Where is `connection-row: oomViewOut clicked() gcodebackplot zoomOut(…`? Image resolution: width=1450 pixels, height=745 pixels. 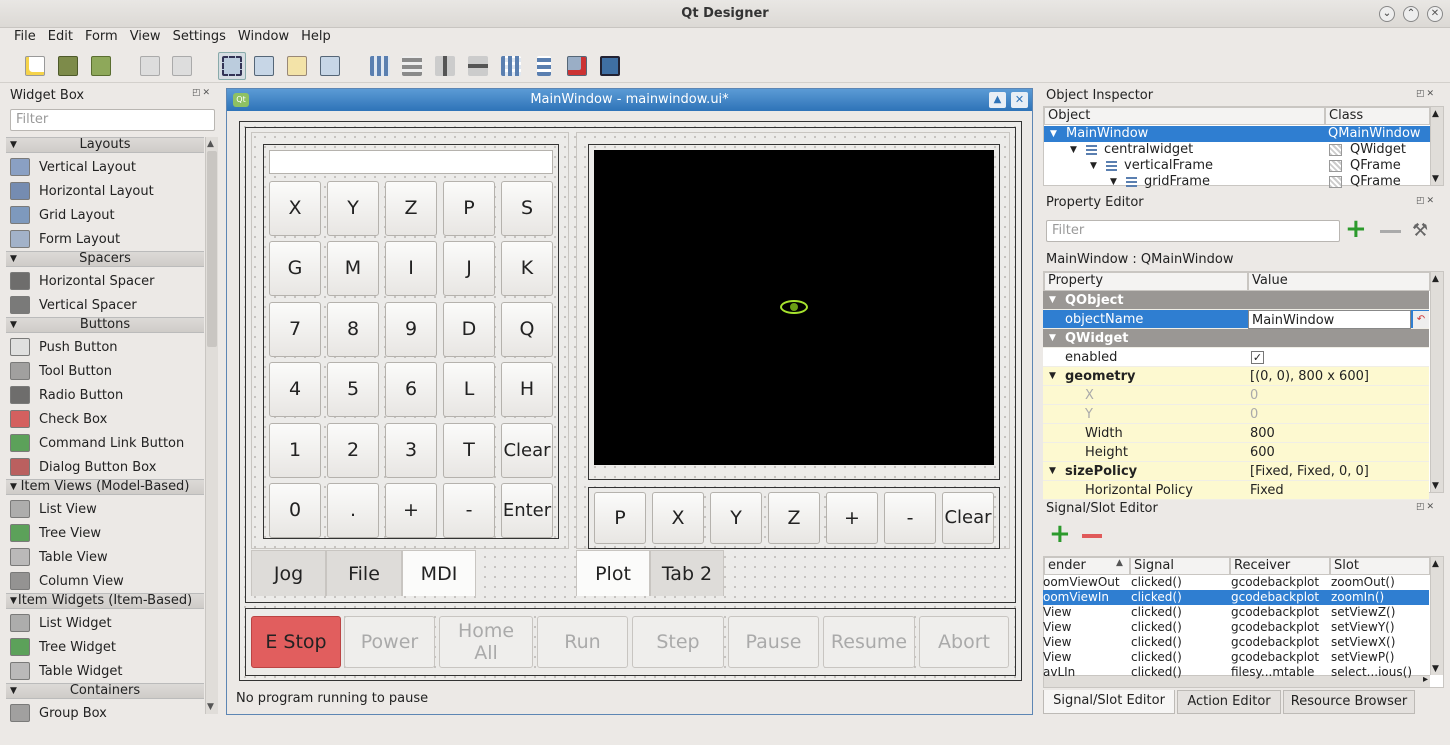 connection-row: oomViewOut clicked() gcodebackplot zoomOut(… is located at coordinates (1236, 582).